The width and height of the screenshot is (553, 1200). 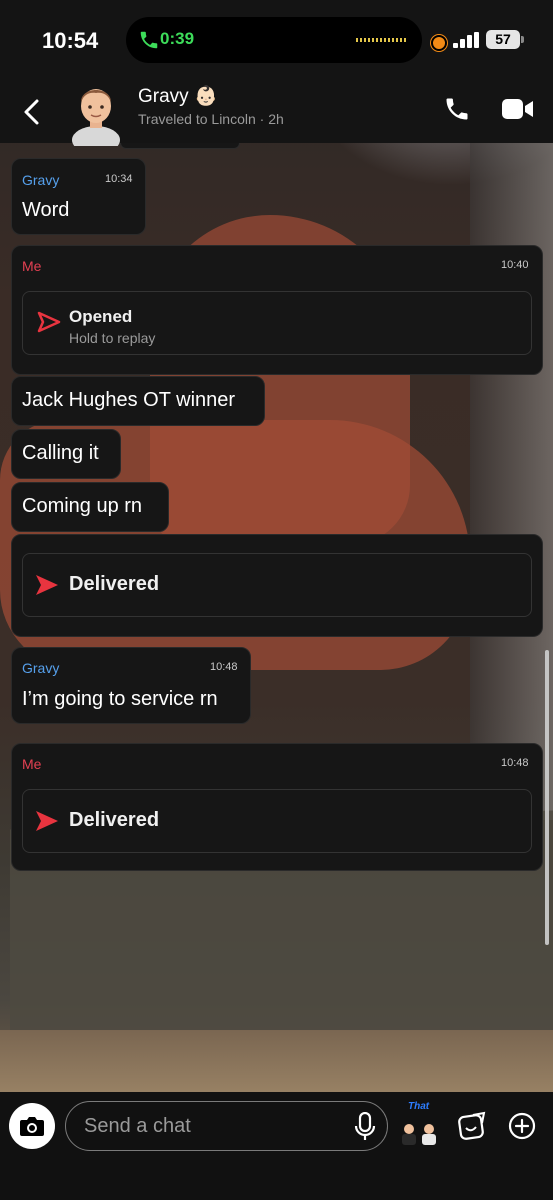 I want to click on sticker-icon, so click(x=472, y=1126).